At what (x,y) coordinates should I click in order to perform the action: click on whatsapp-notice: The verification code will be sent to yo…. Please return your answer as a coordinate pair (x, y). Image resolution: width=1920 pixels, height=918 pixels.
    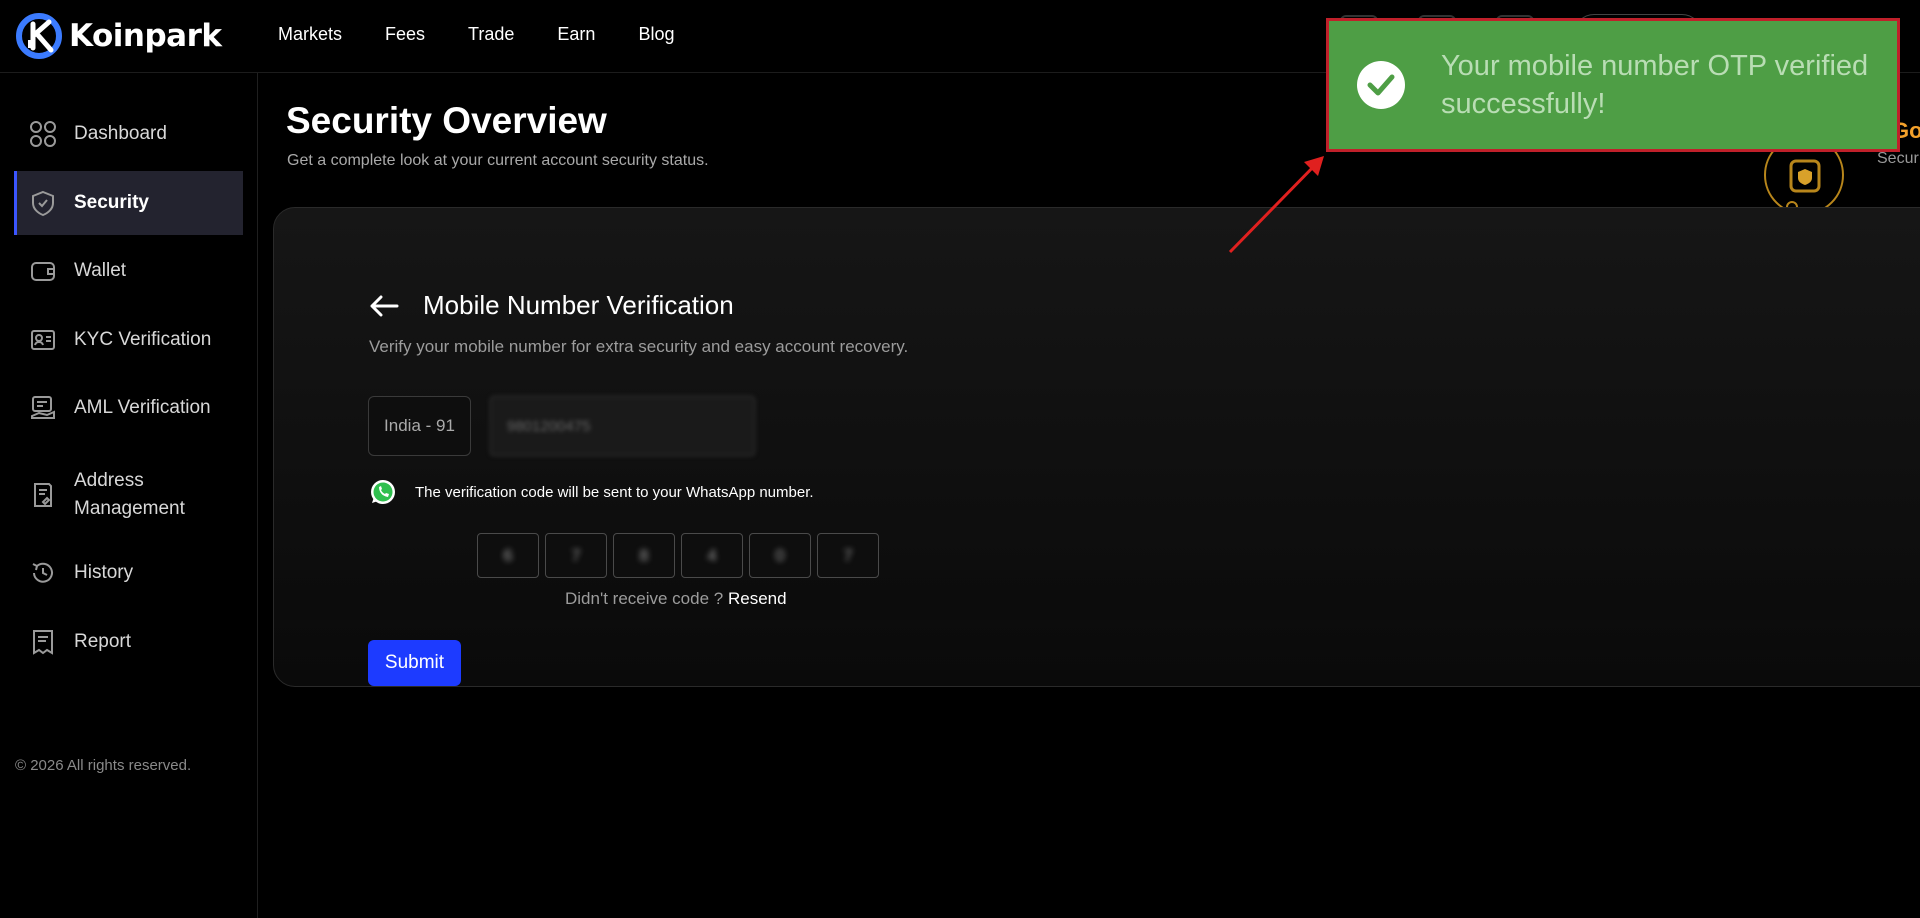
    Looking at the image, I should click on (591, 492).